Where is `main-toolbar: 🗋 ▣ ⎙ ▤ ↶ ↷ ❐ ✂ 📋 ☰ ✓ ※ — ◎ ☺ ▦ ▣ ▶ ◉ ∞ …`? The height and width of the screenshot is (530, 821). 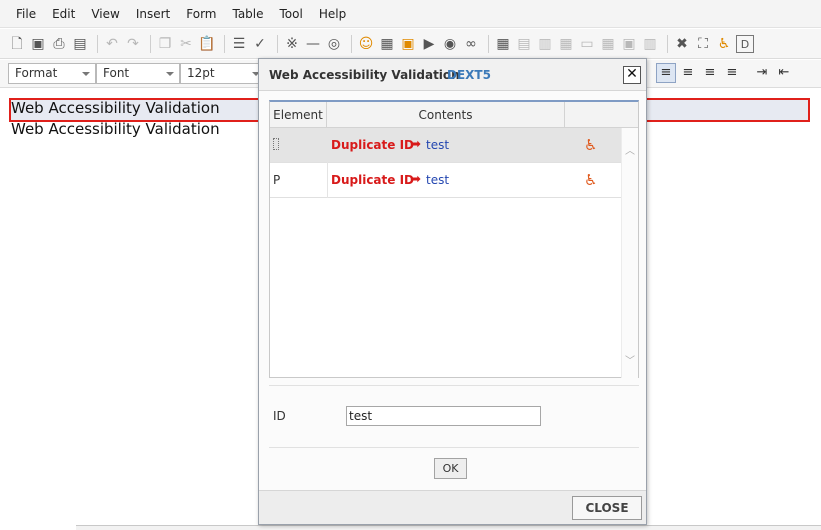 main-toolbar: 🗋 ▣ ⎙ ▤ ↶ ↷ ❐ ✂ 📋 ☰ ✓ ※ — ◎ ☺ ▦ ▣ ▶ ◉ ∞ … is located at coordinates (410, 44).